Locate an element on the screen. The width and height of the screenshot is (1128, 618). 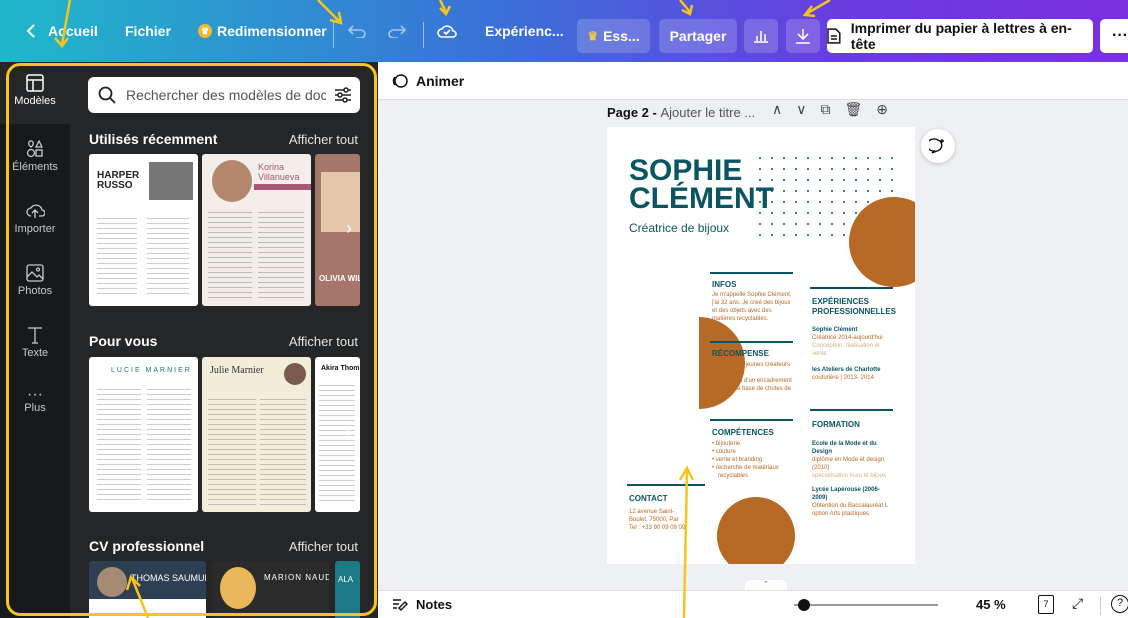
thumb-title: Akira Thom is located at coordinates (340, 368).